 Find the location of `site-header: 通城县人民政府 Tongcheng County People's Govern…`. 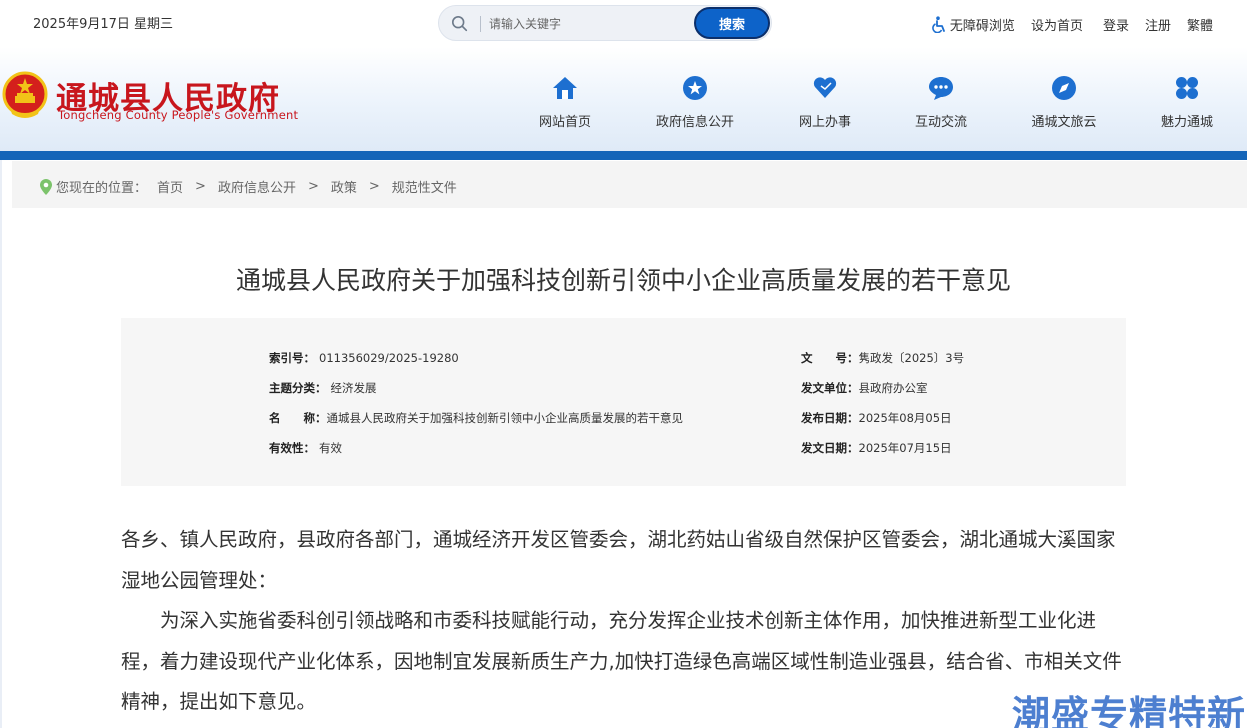

site-header: 通城县人民政府 Tongcheng County People's Govern… is located at coordinates (623, 99).